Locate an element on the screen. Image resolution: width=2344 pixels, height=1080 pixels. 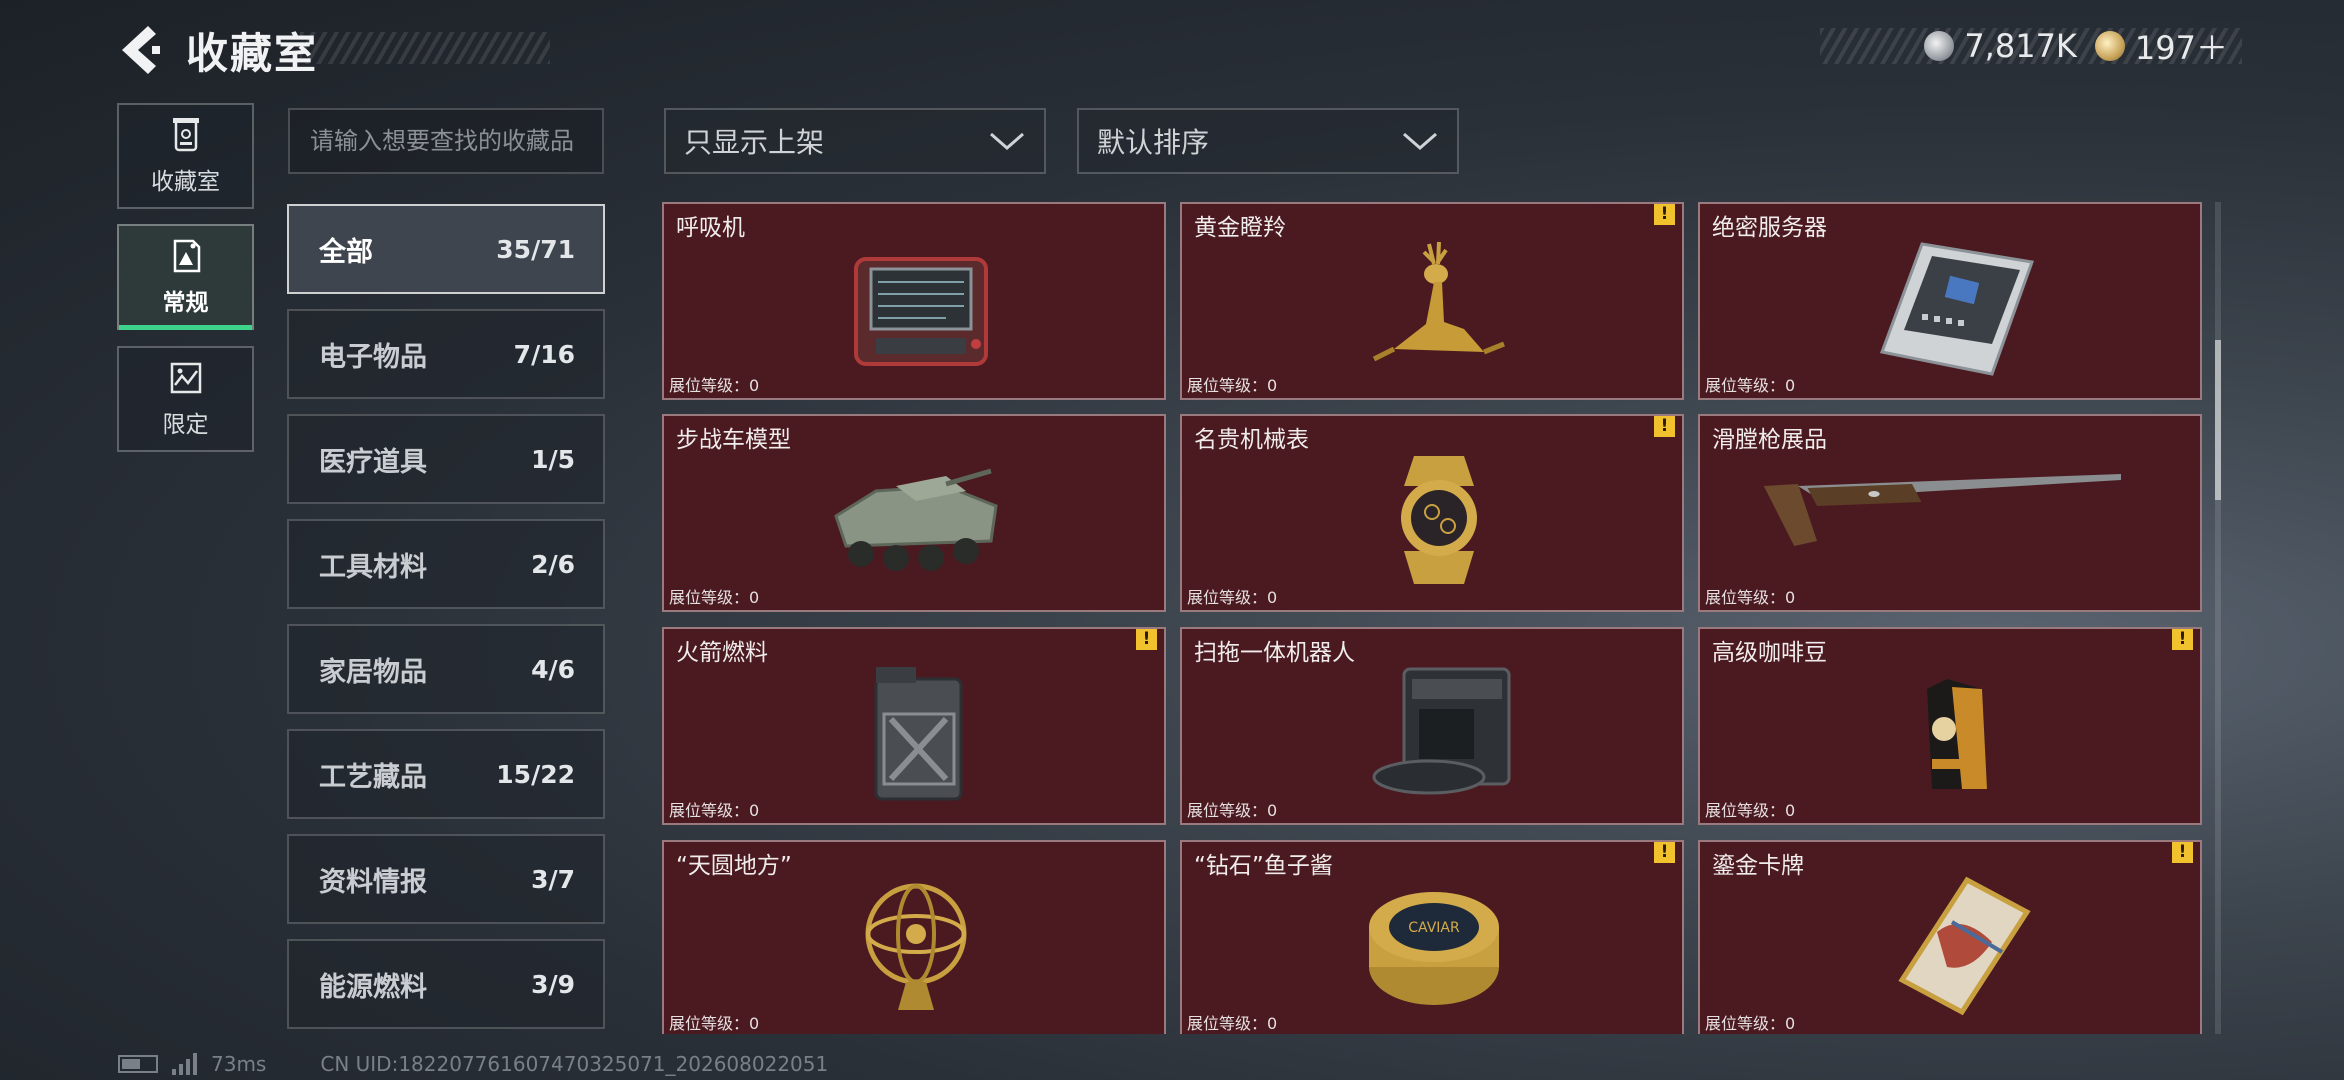
item-name: 黄金瞪羚 is located at coordinates (1240, 228).